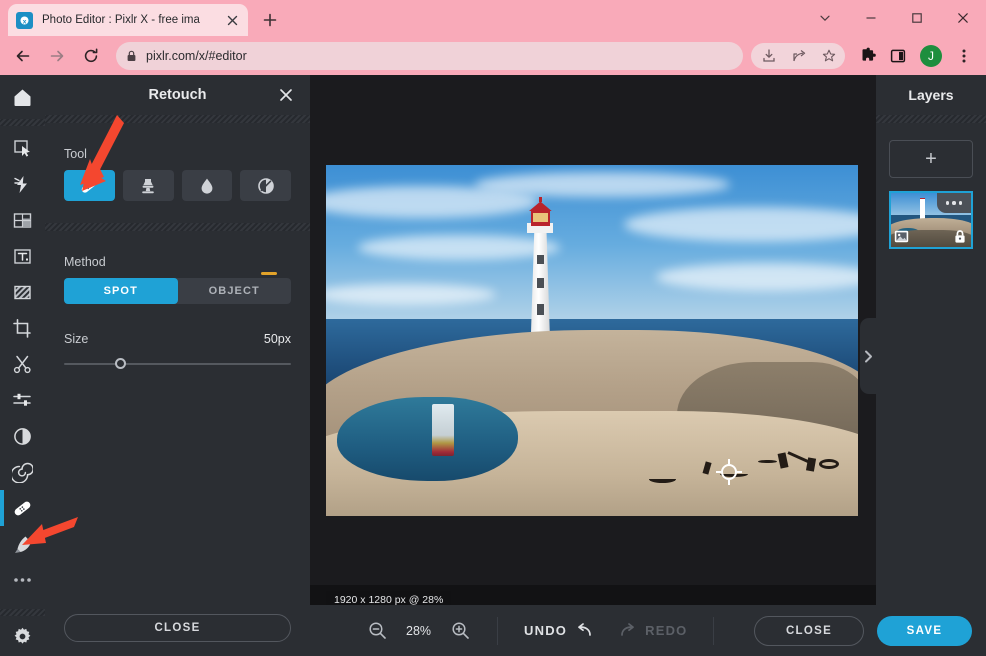 This screenshot has height=656, width=986. Describe the element at coordinates (954, 203) in the screenshot. I see `layer-menu-button` at that location.